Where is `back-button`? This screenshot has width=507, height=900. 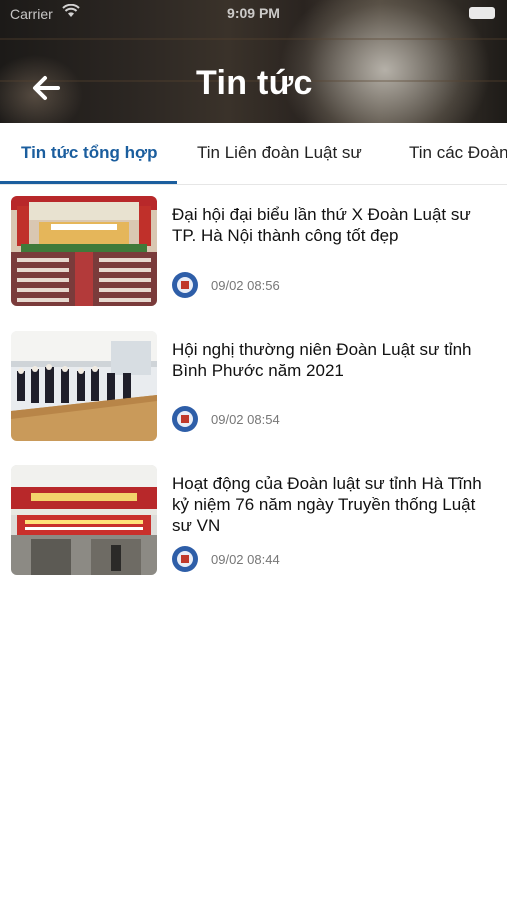
back-button is located at coordinates (46, 88).